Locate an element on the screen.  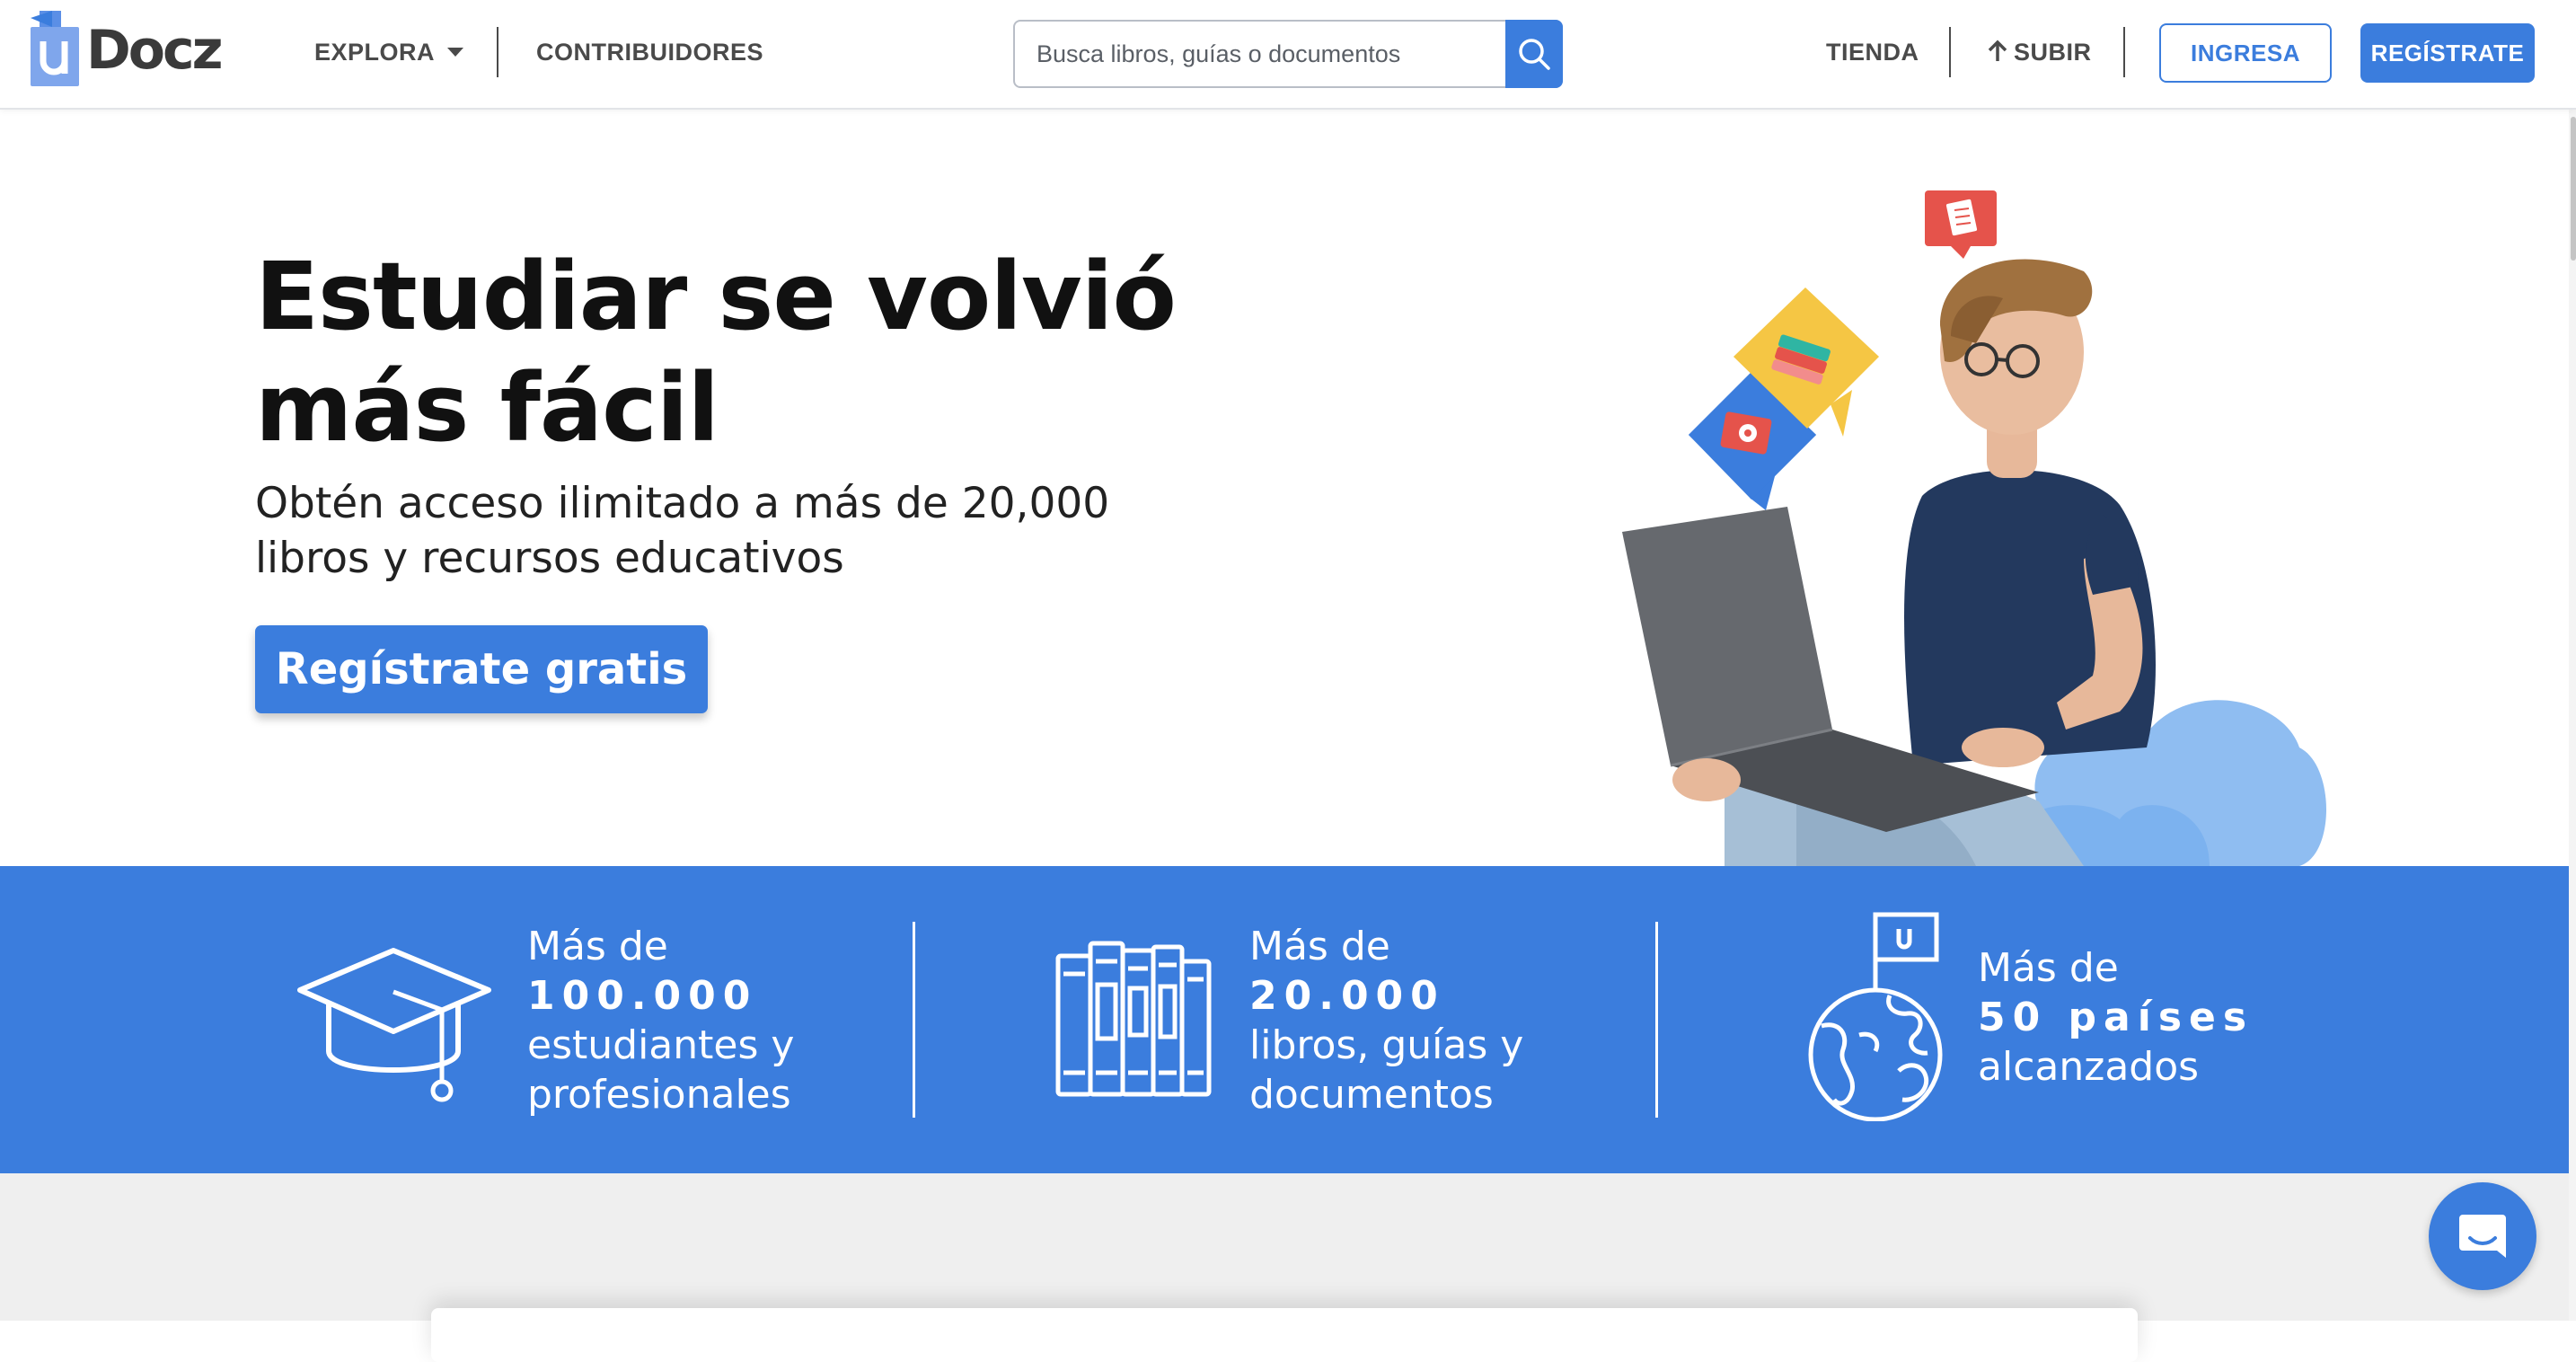
nav-subir-label: SUBIR is located at coordinates (2053, 52).